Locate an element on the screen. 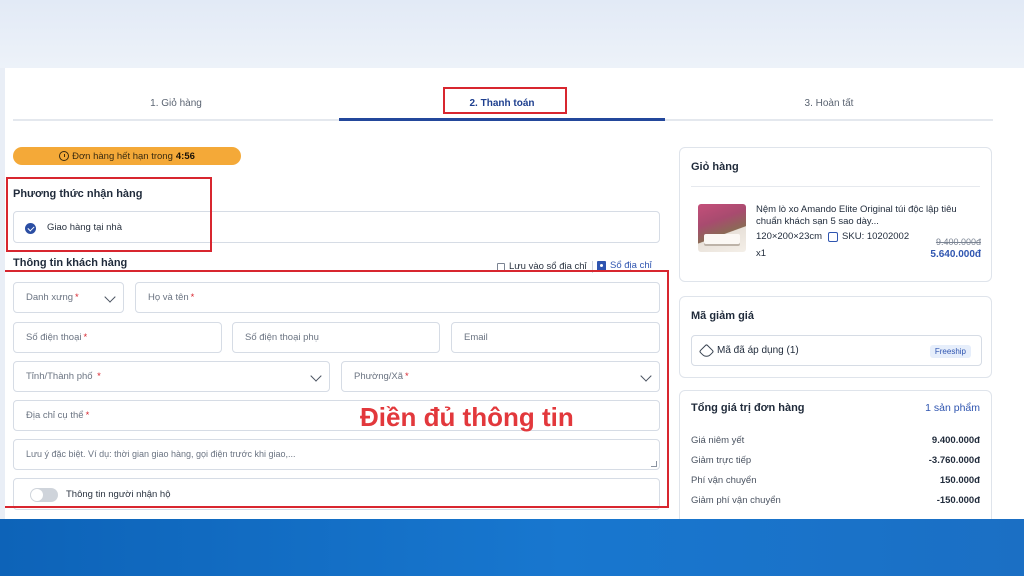 The image size is (1024, 576). sku-icon is located at coordinates (833, 236).